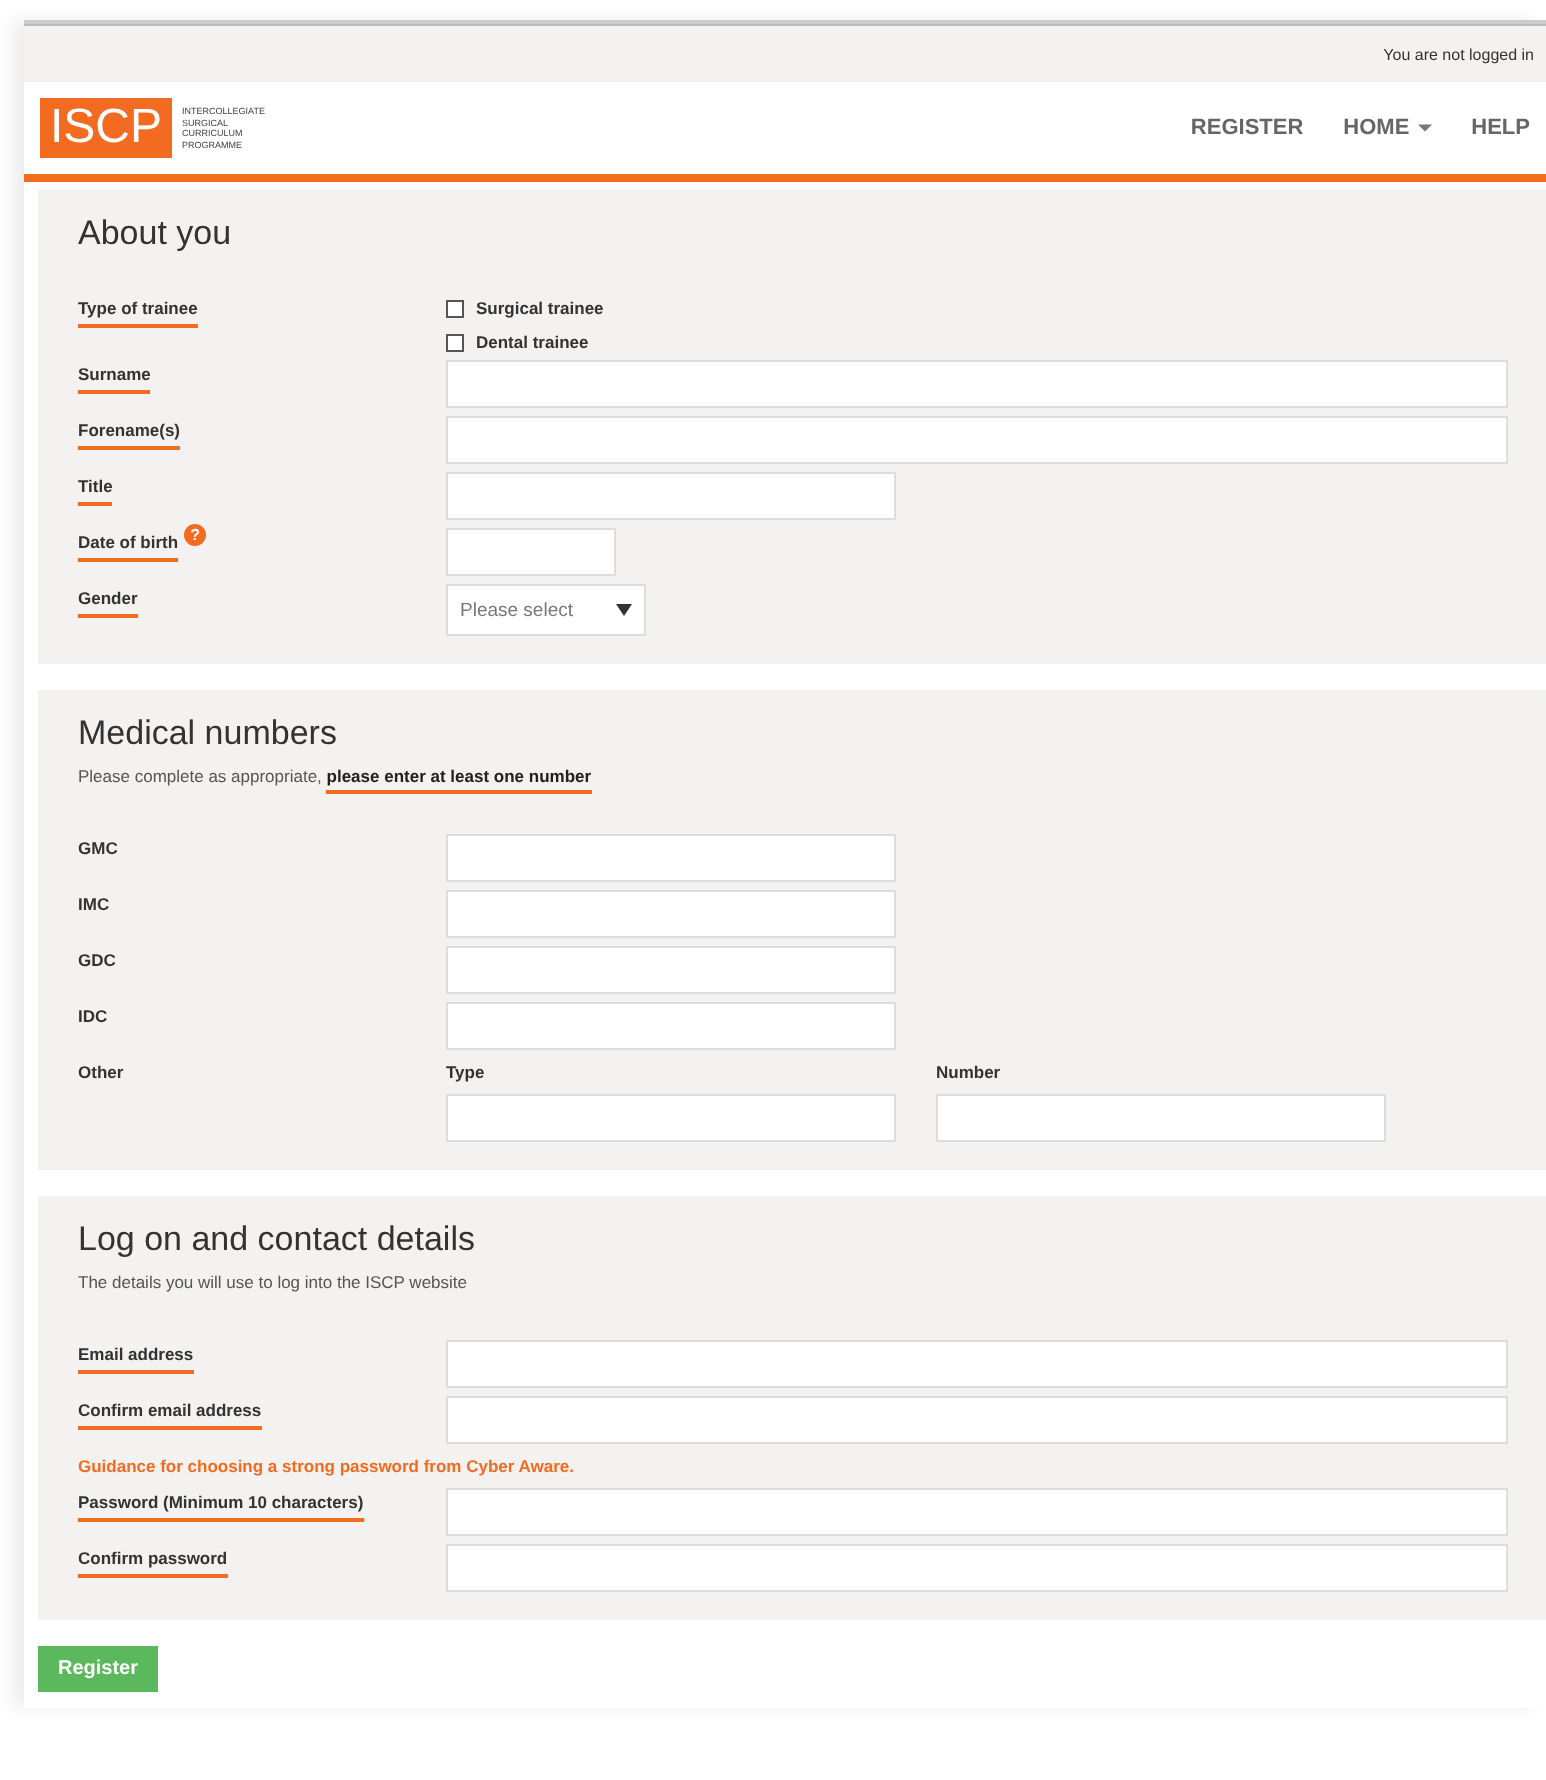 The image size is (1546, 1780). Describe the element at coordinates (136, 1359) in the screenshot. I see `field-label: Email address` at that location.